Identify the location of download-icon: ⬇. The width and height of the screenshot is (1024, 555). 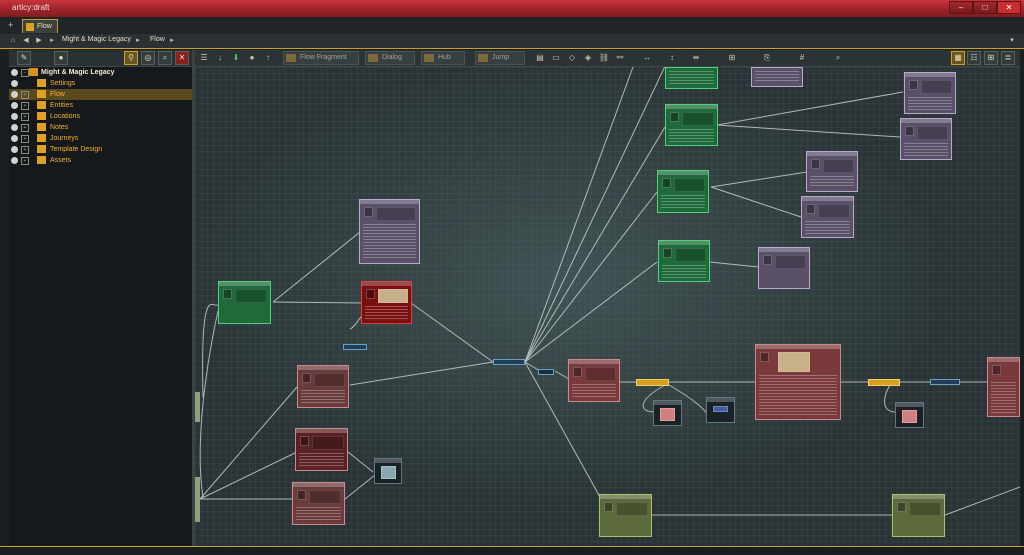
(236, 58).